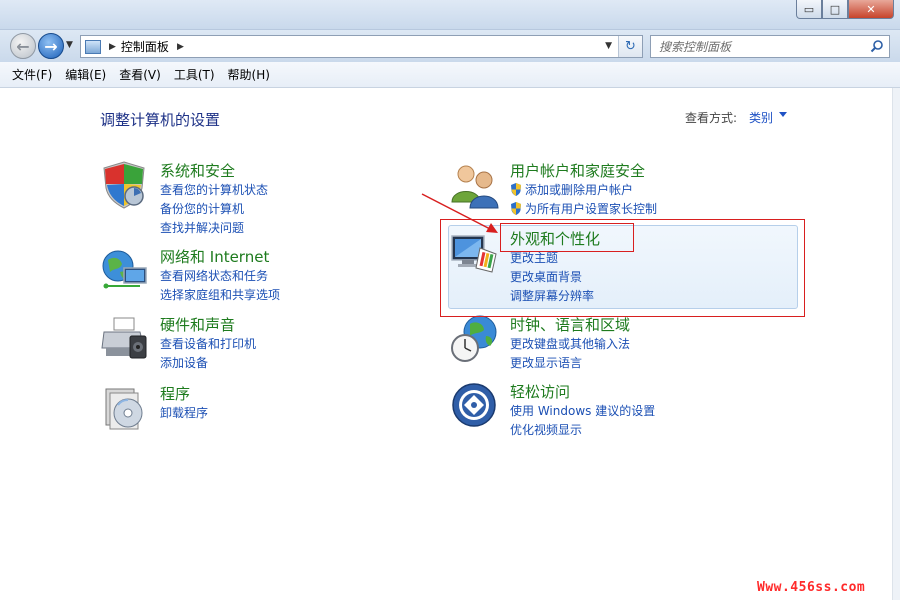 Image resolution: width=900 pixels, height=600 pixels. What do you see at coordinates (546, 362) in the screenshot?
I see `link-change-display-language: 更改显示语言` at bounding box center [546, 362].